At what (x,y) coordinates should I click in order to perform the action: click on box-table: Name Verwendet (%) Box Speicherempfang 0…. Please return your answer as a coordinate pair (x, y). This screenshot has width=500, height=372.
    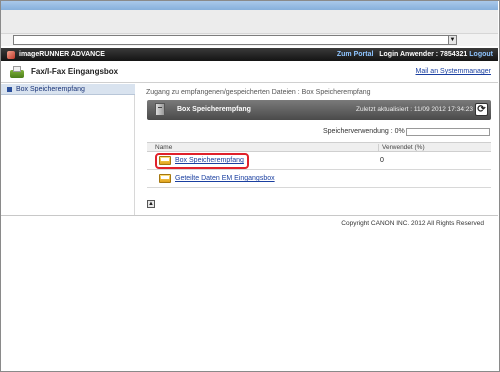
    Looking at the image, I should click on (319, 165).